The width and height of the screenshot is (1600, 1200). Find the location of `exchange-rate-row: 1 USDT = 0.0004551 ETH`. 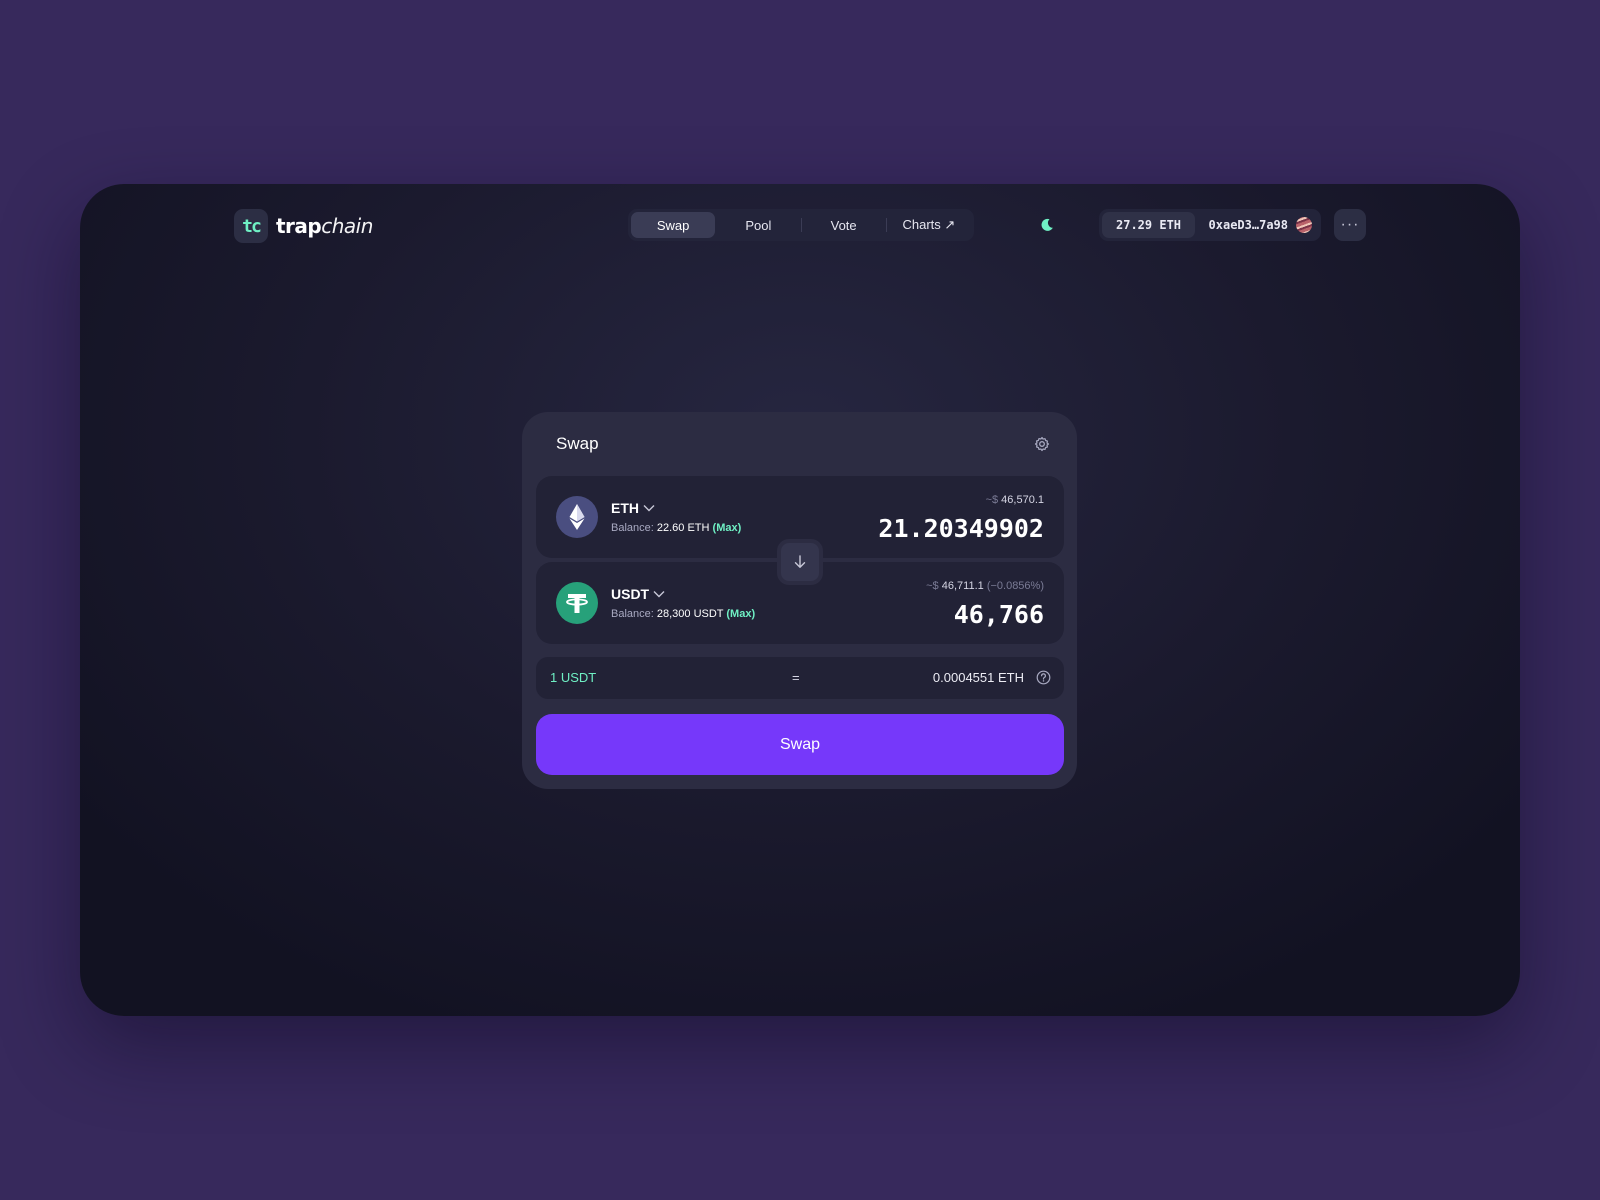

exchange-rate-row: 1 USDT = 0.0004551 ETH is located at coordinates (800, 678).